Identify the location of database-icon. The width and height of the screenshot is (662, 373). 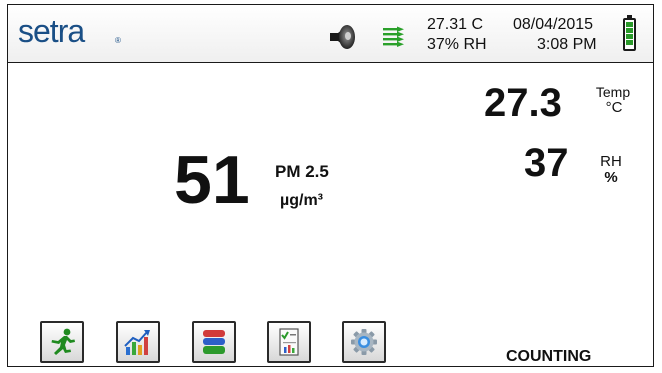
(214, 342).